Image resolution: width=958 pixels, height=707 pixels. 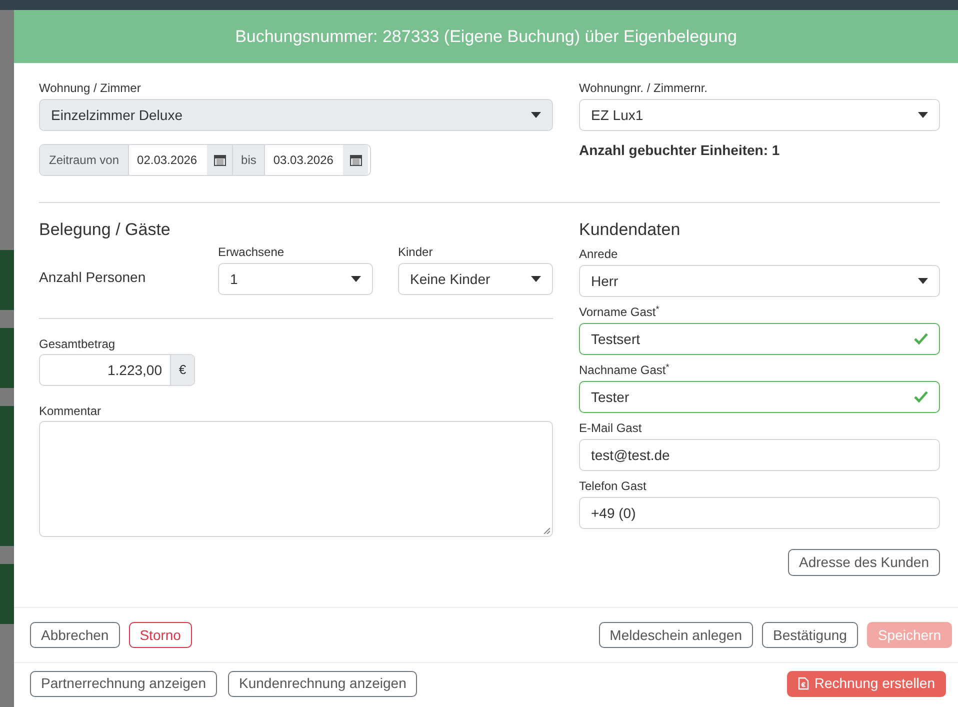 What do you see at coordinates (630, 230) in the screenshot?
I see `section-heading: Kundendaten` at bounding box center [630, 230].